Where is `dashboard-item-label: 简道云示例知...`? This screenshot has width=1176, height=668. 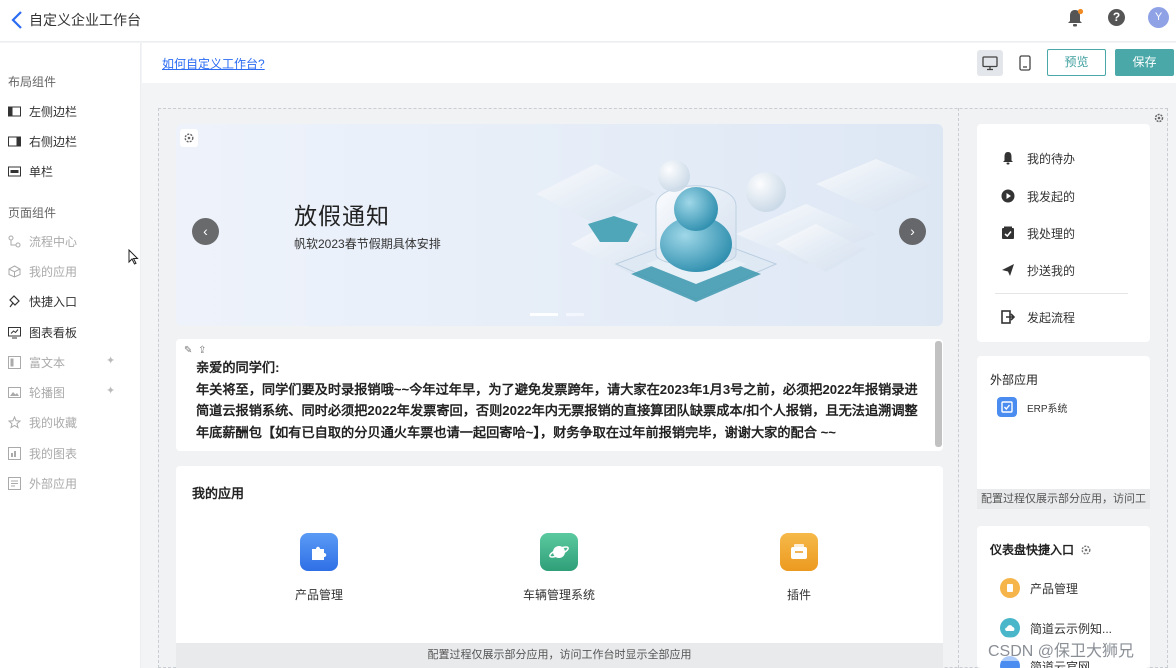
dashboard-item-label: 简道云示例知... is located at coordinates (1071, 628).